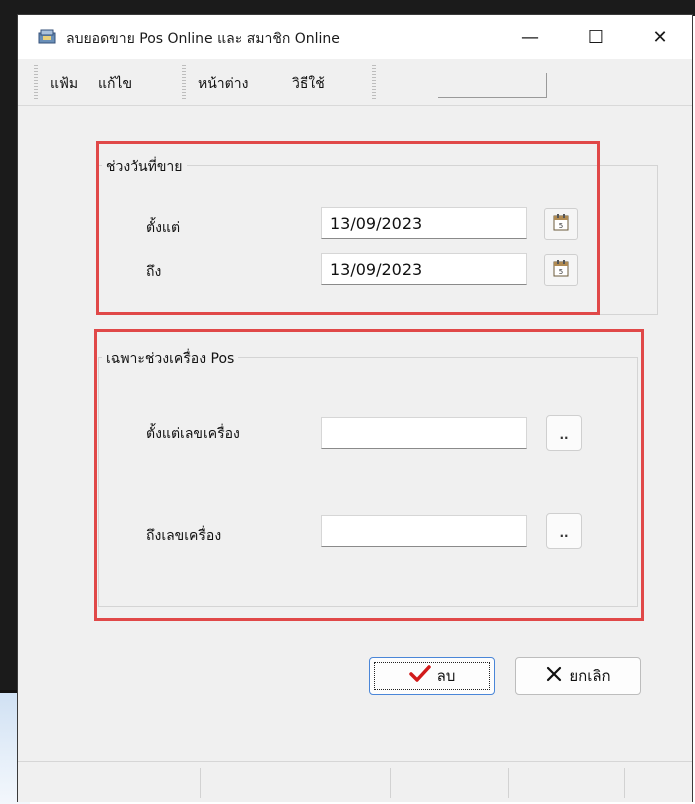 The image size is (695, 804). Describe the element at coordinates (193, 434) in the screenshot. I see `pos-from-label: ตั้งแต่เลขเครื่อง` at that location.